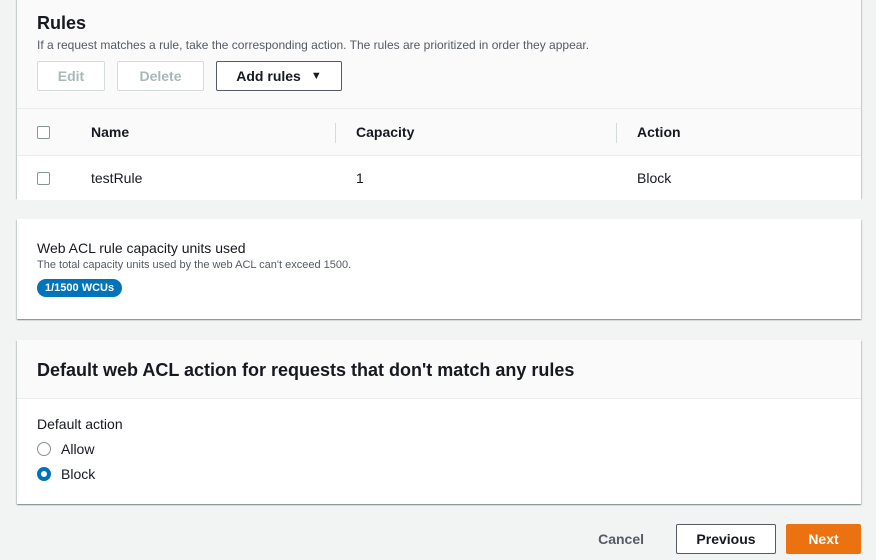 The width and height of the screenshot is (876, 560). What do you see at coordinates (77, 449) in the screenshot?
I see `allow-radio-label: Allow` at bounding box center [77, 449].